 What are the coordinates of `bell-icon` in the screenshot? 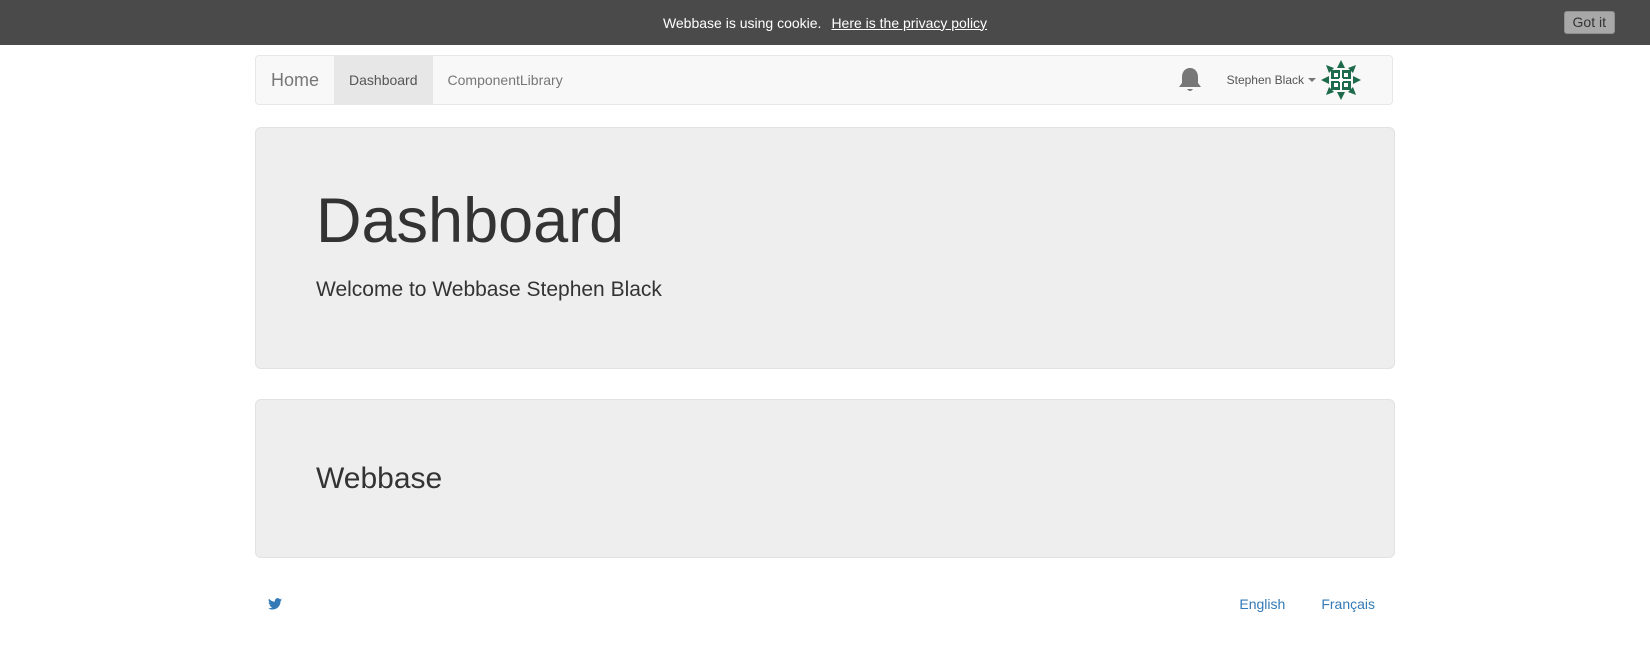 It's located at (1190, 80).